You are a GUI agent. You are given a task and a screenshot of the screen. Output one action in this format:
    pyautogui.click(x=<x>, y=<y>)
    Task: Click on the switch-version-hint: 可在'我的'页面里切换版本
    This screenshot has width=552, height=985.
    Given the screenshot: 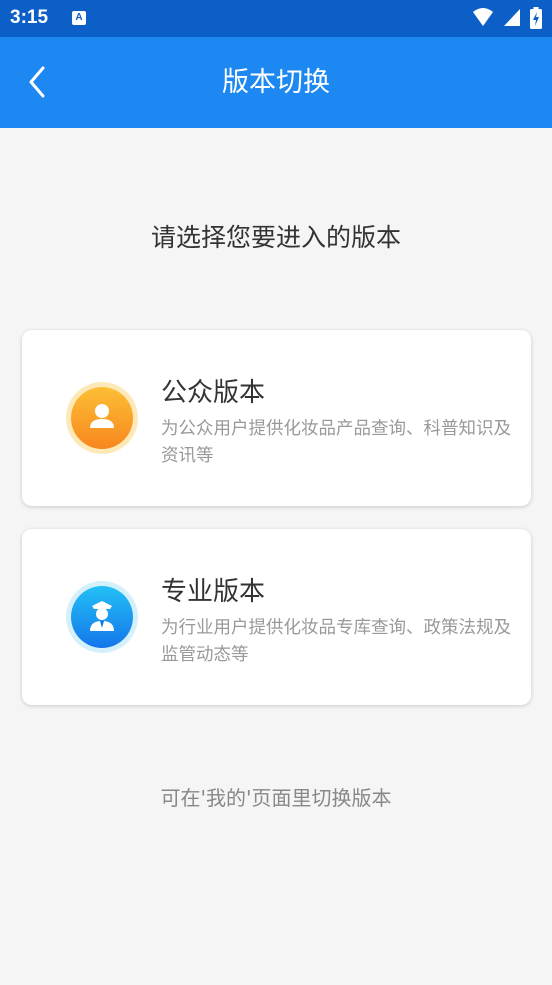 What is the action you would take?
    pyautogui.click(x=276, y=798)
    